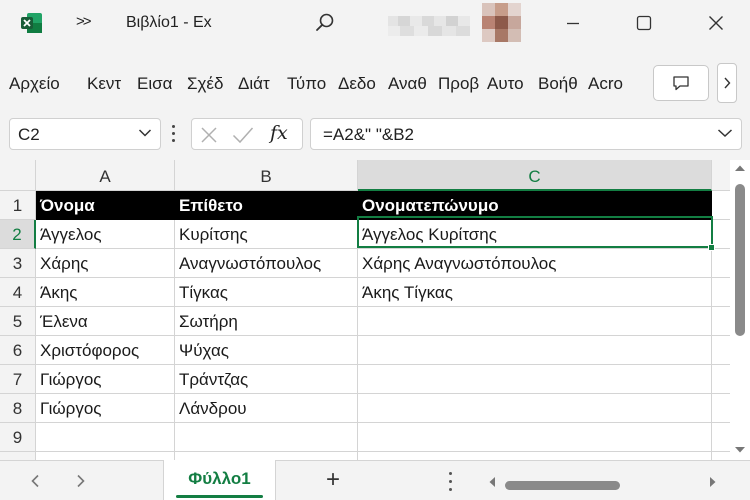 The width and height of the screenshot is (750, 500). Describe the element at coordinates (721, 175) in the screenshot. I see `column-header-d` at that location.